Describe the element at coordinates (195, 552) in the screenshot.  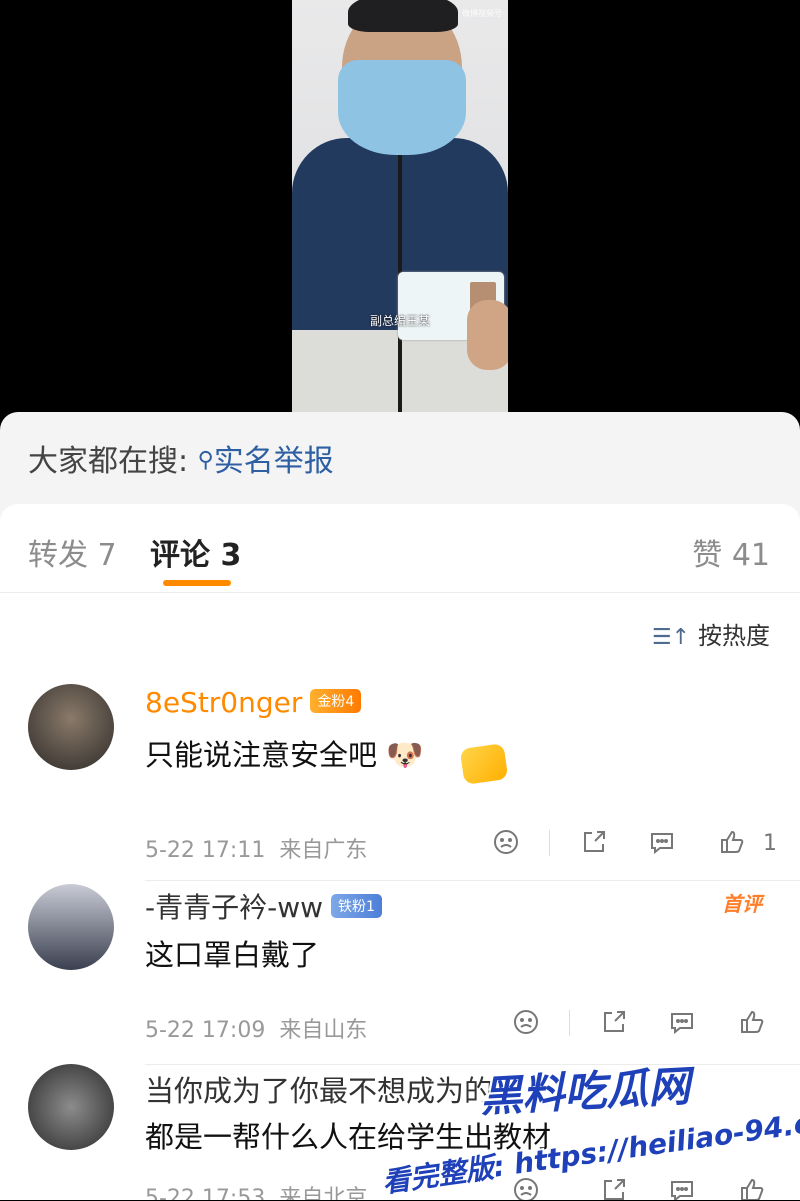
I see `tab-comments: 评论 3` at that location.